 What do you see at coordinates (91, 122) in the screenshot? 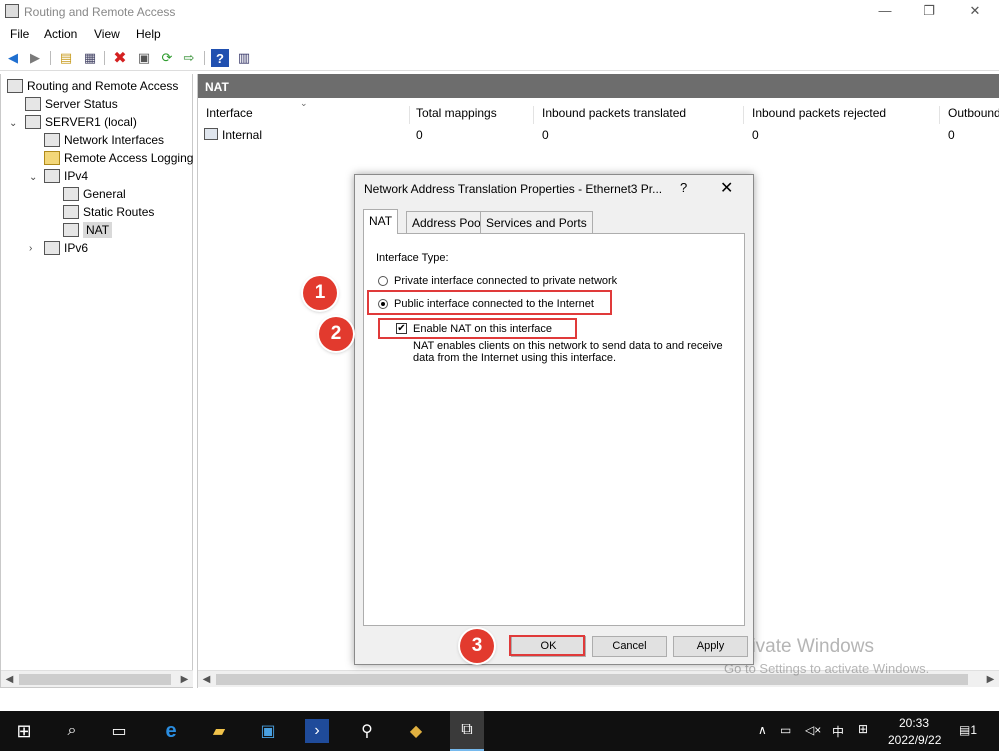
I see `tree-node-label: SERVER1 (local)` at bounding box center [91, 122].